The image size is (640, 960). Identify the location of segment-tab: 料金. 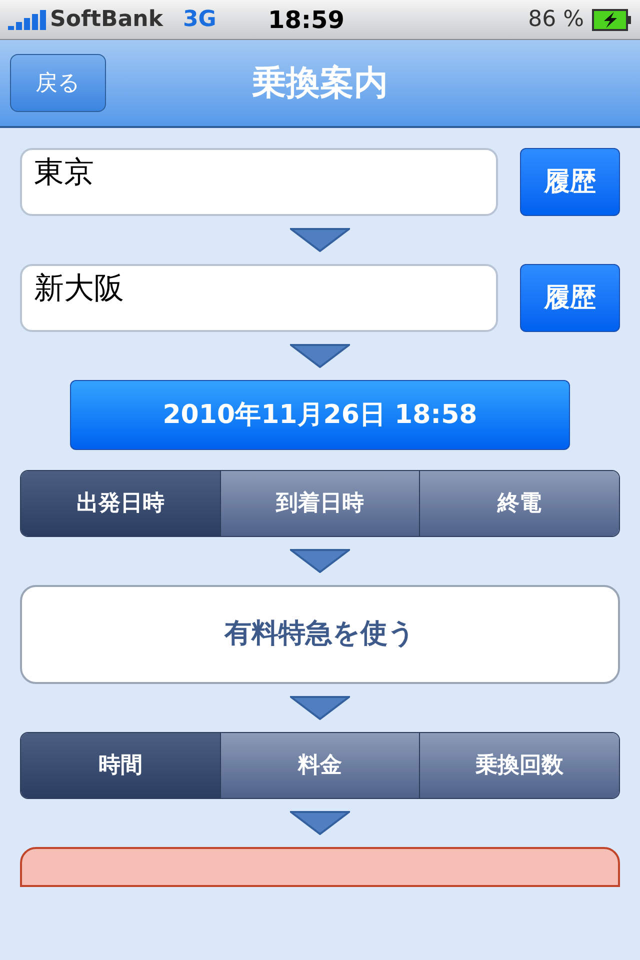
(320, 765).